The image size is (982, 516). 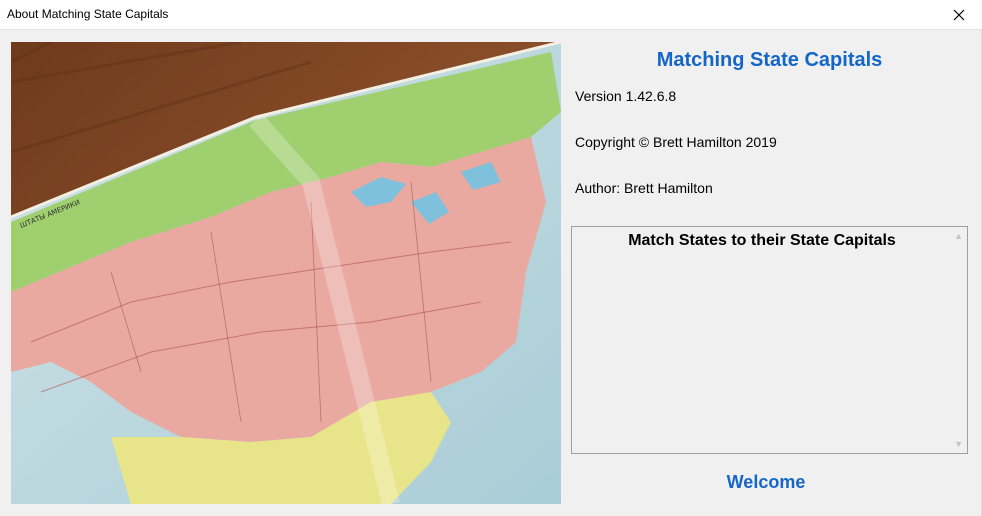 I want to click on close-button, so click(x=959, y=14).